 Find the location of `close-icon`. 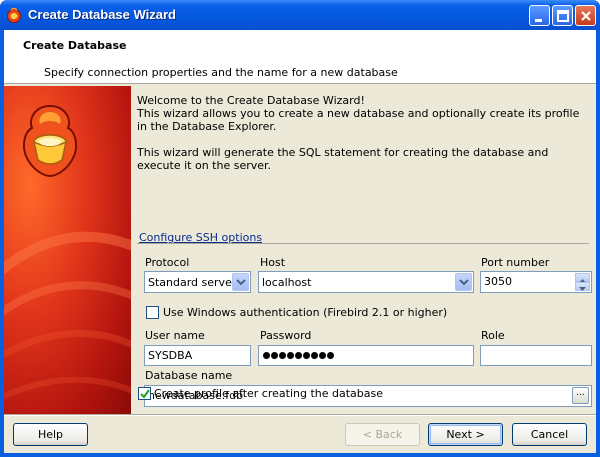

close-icon is located at coordinates (586, 16).